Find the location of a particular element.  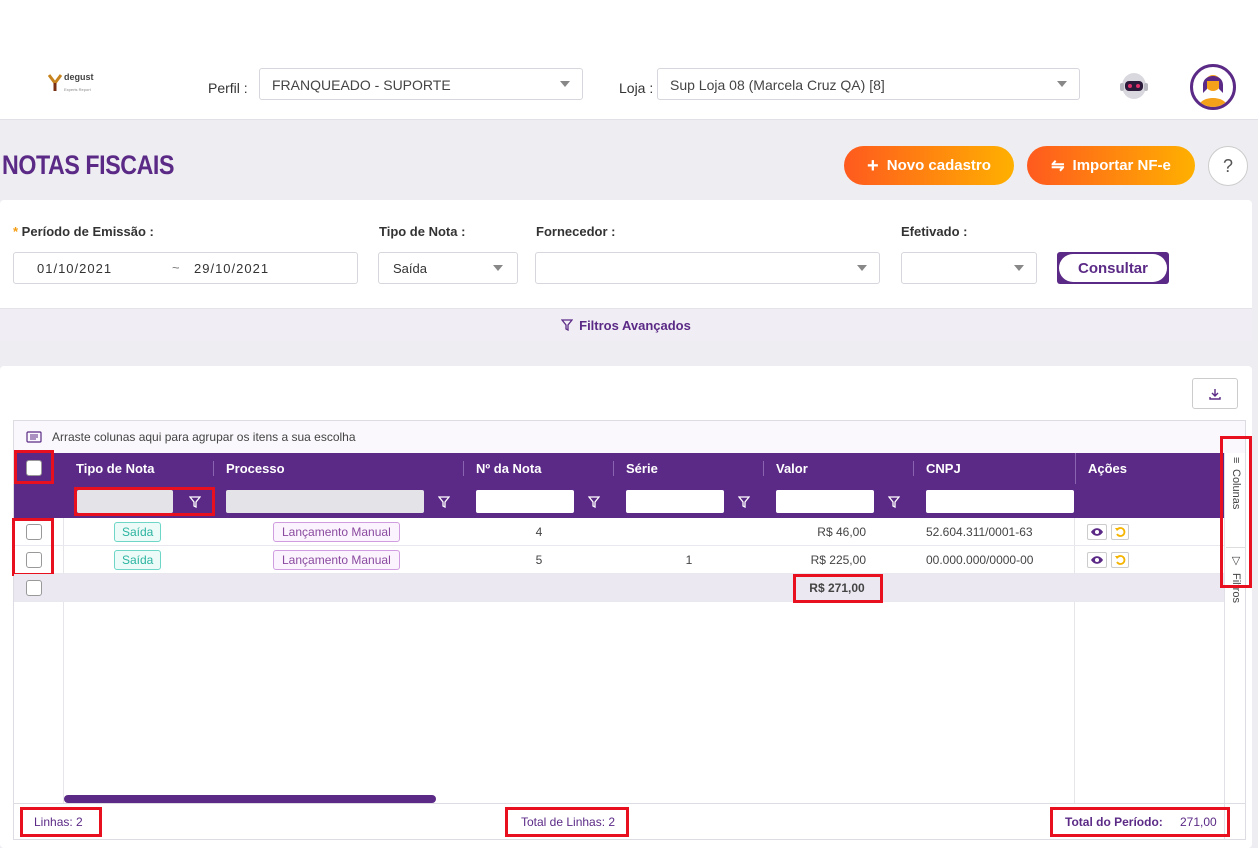

filter-input-processo is located at coordinates (325, 501).